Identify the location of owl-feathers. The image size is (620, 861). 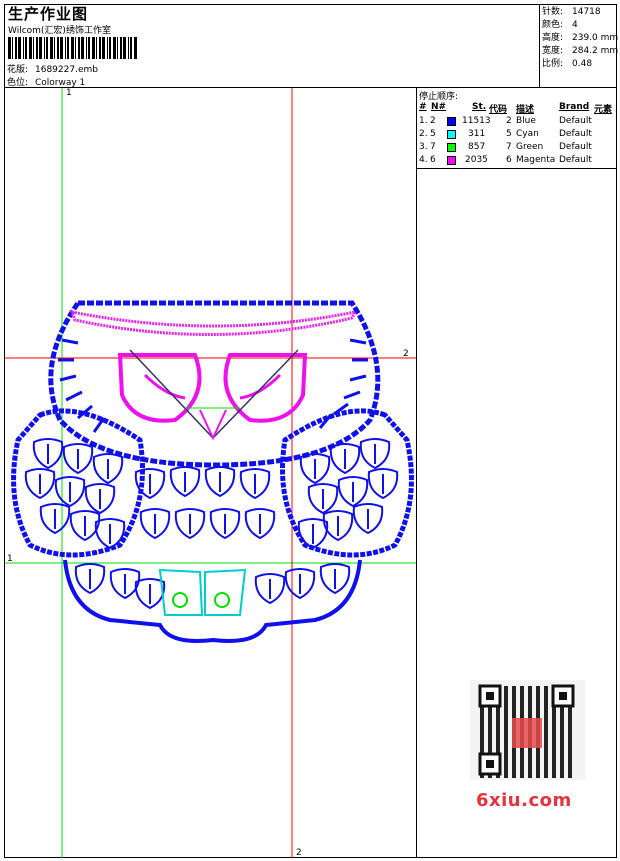
(211, 524).